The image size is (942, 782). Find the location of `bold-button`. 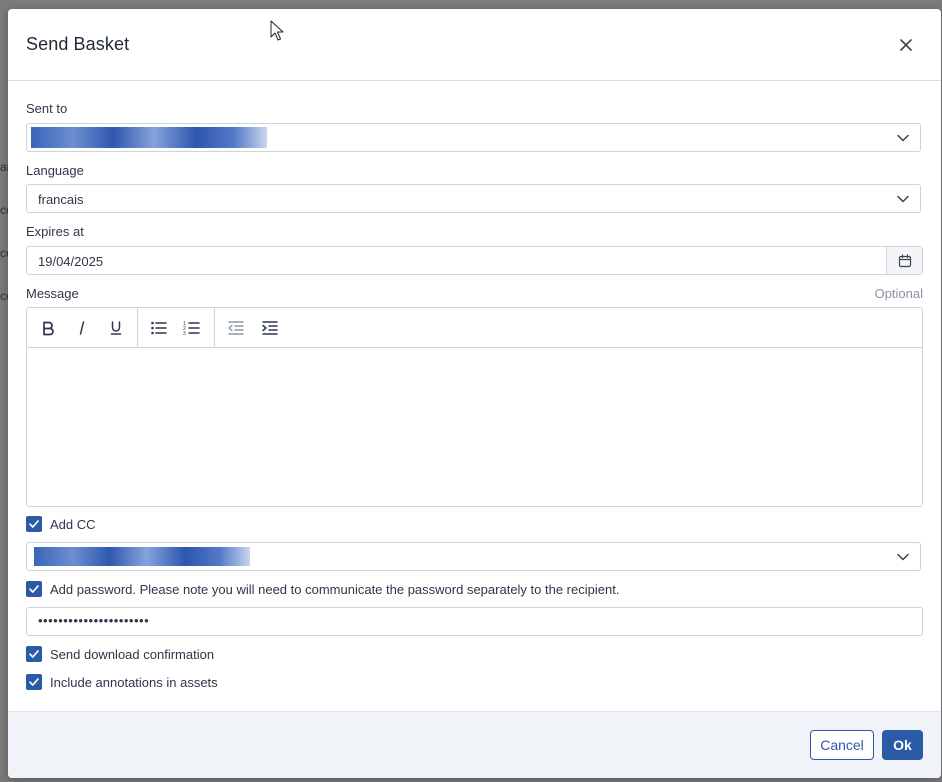

bold-button is located at coordinates (48, 328).